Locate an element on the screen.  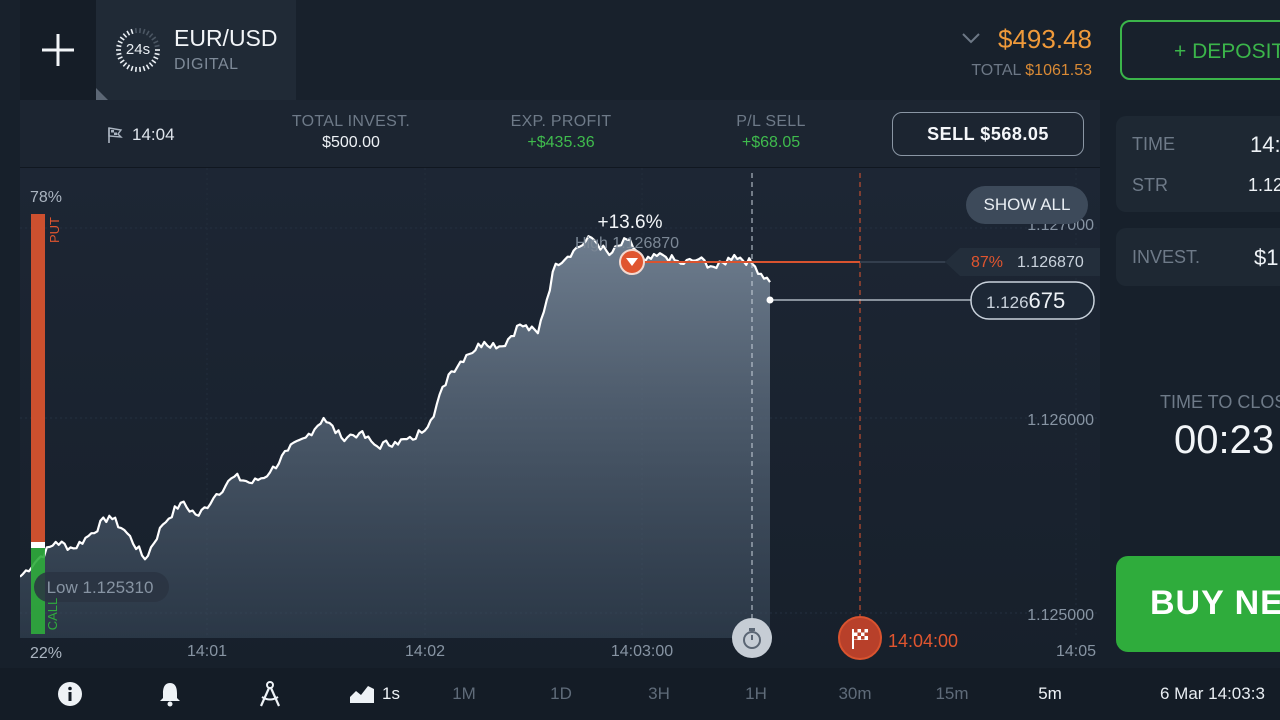
balance-amount: $493.48 is located at coordinates (1045, 39).